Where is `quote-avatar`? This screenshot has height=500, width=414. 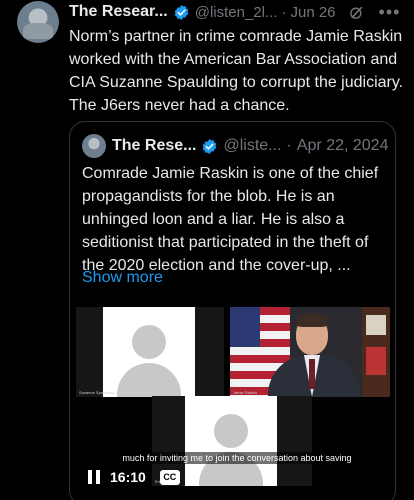
quote-avatar is located at coordinates (94, 146).